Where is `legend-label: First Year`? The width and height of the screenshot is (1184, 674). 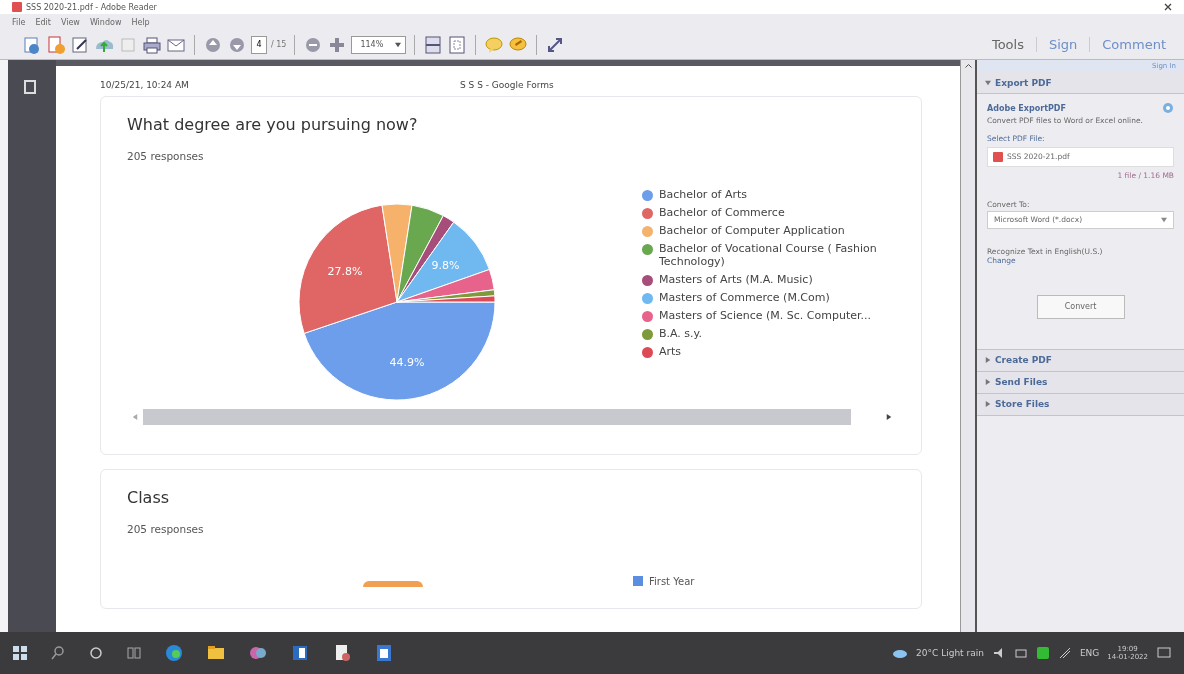
legend-label: First Year is located at coordinates (672, 581).